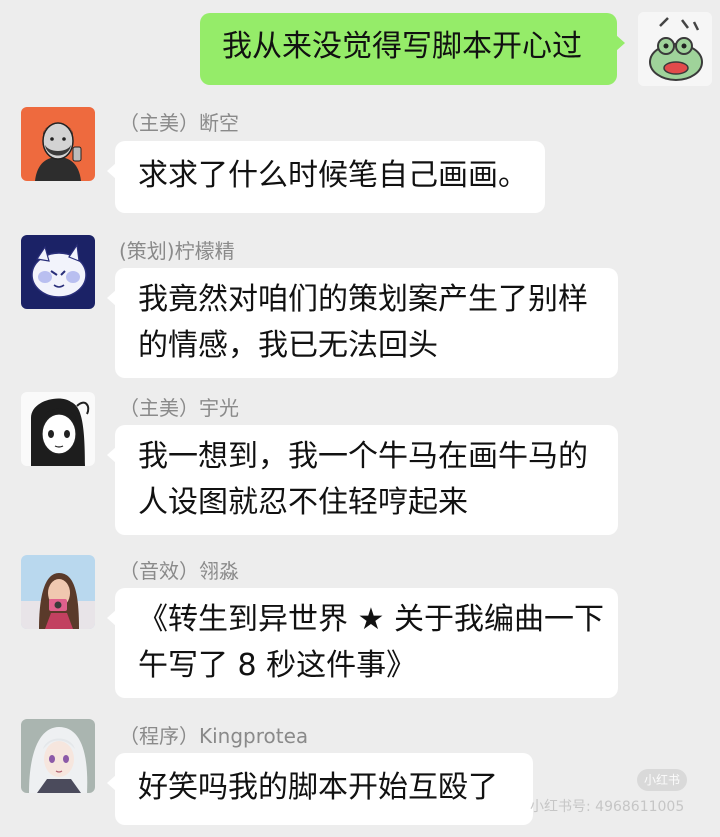 The image size is (720, 837). Describe the element at coordinates (333, 175) in the screenshot. I see `message-text: 求求了什么时候笔自己画画。` at that location.